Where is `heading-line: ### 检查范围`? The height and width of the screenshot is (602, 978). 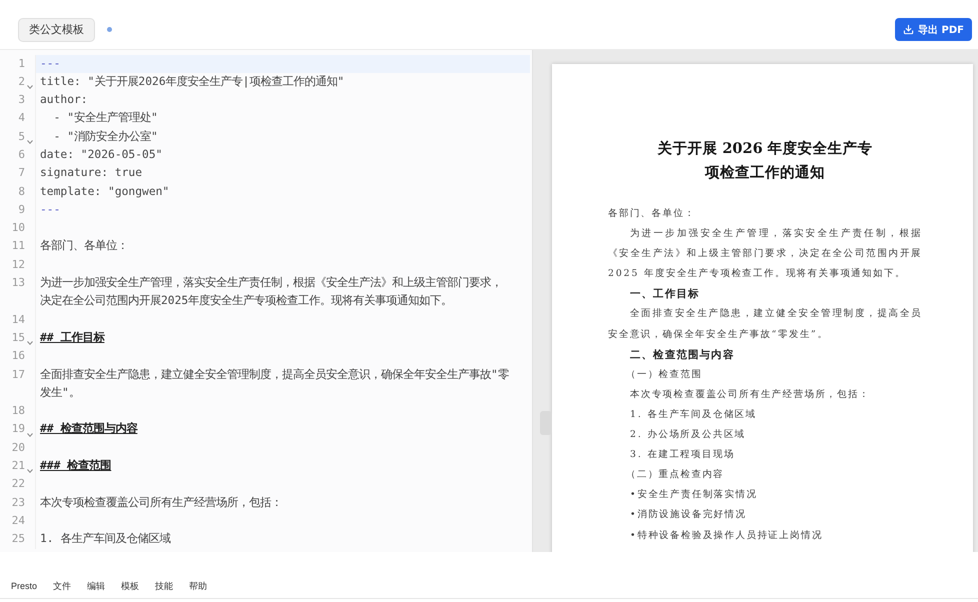 heading-line: ### 检查范围 is located at coordinates (75, 466).